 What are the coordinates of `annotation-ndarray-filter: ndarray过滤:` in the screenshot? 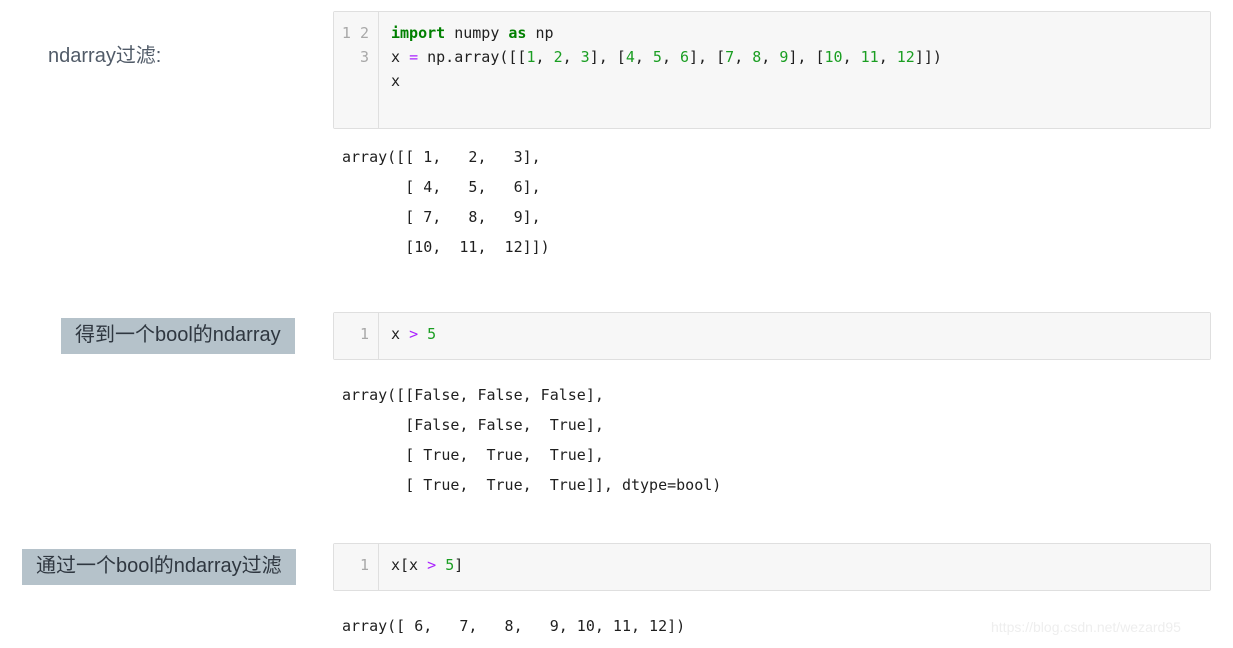 It's located at (105, 56).